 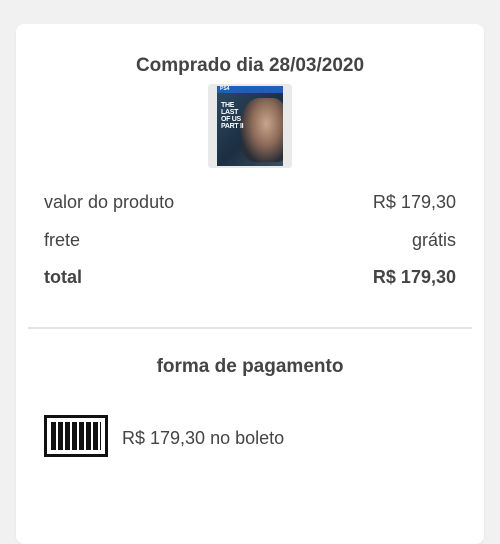 I want to click on product-thumbnail: PS4 THE LAST OF US PART II, so click(x=250, y=126).